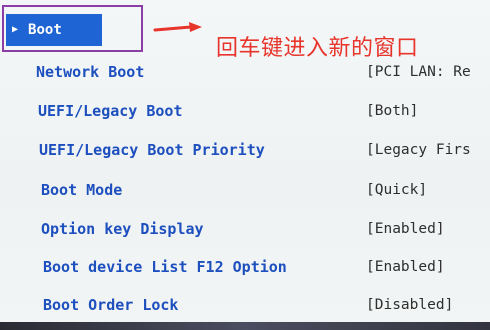  What do you see at coordinates (228, 111) in the screenshot?
I see `setting-row-uefi-legacy-boot: UEFI/Legacy Boot [Both]` at bounding box center [228, 111].